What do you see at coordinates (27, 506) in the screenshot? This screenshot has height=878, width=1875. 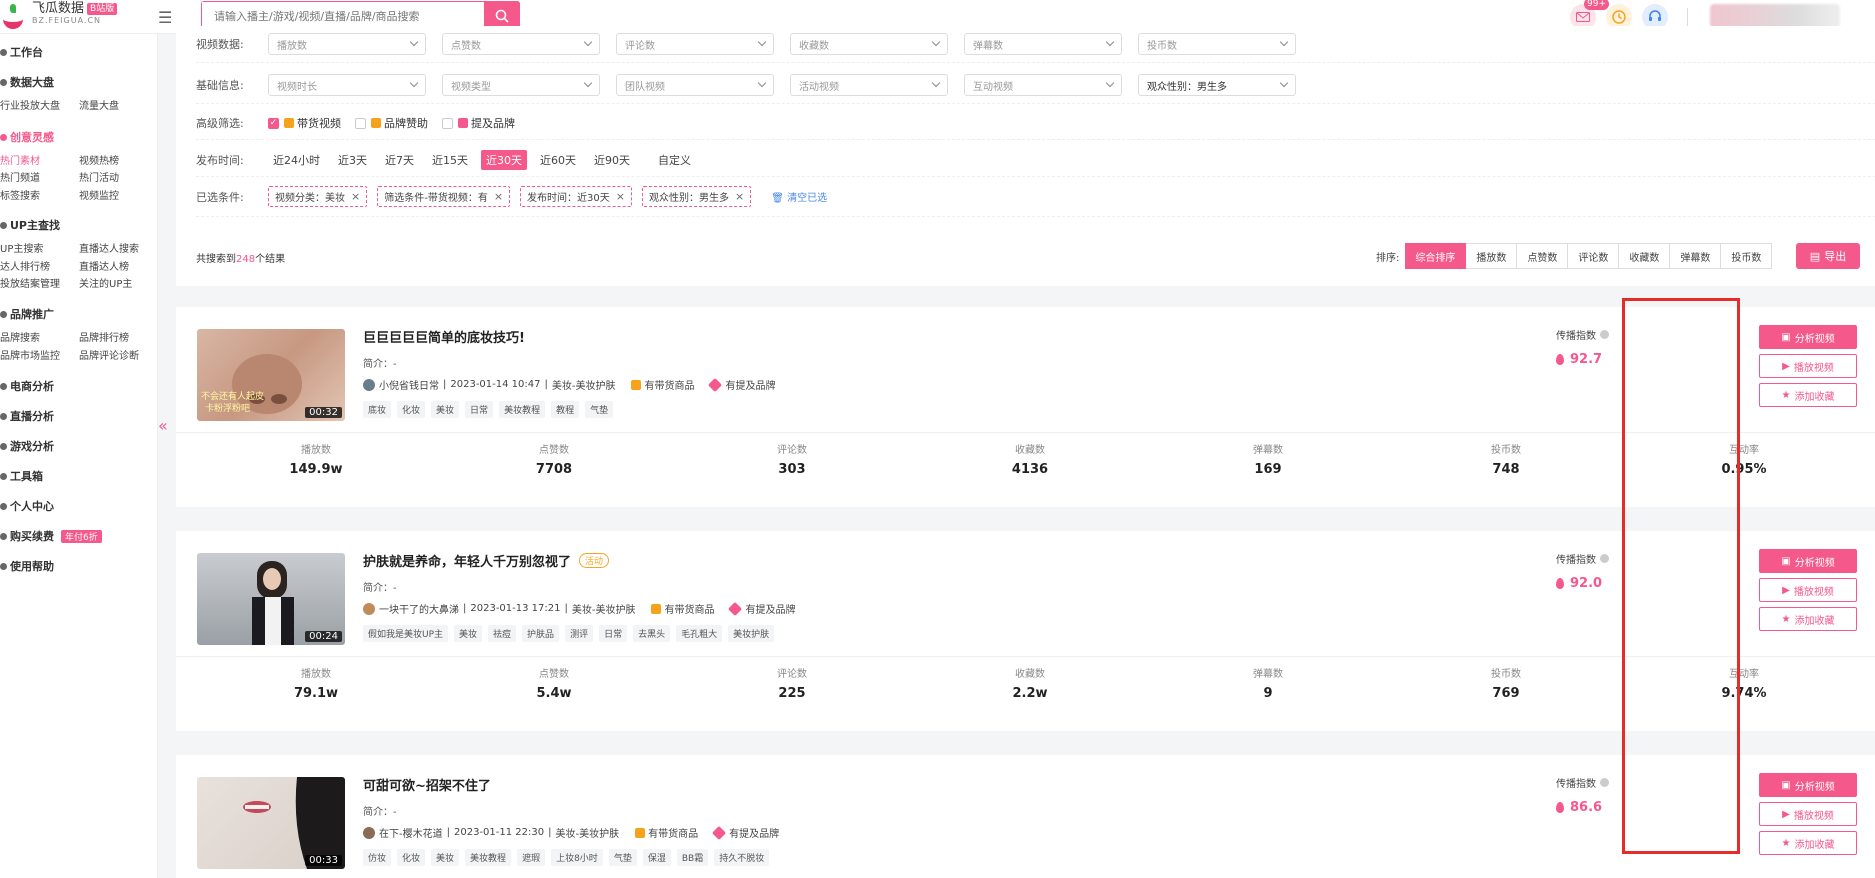 I see `sidebar-item-profile: 个人中心` at bounding box center [27, 506].